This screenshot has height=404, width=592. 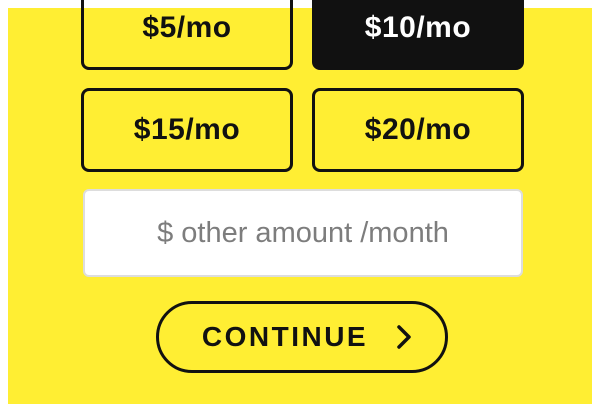 I want to click on chevron-right-icon, so click(x=404, y=337).